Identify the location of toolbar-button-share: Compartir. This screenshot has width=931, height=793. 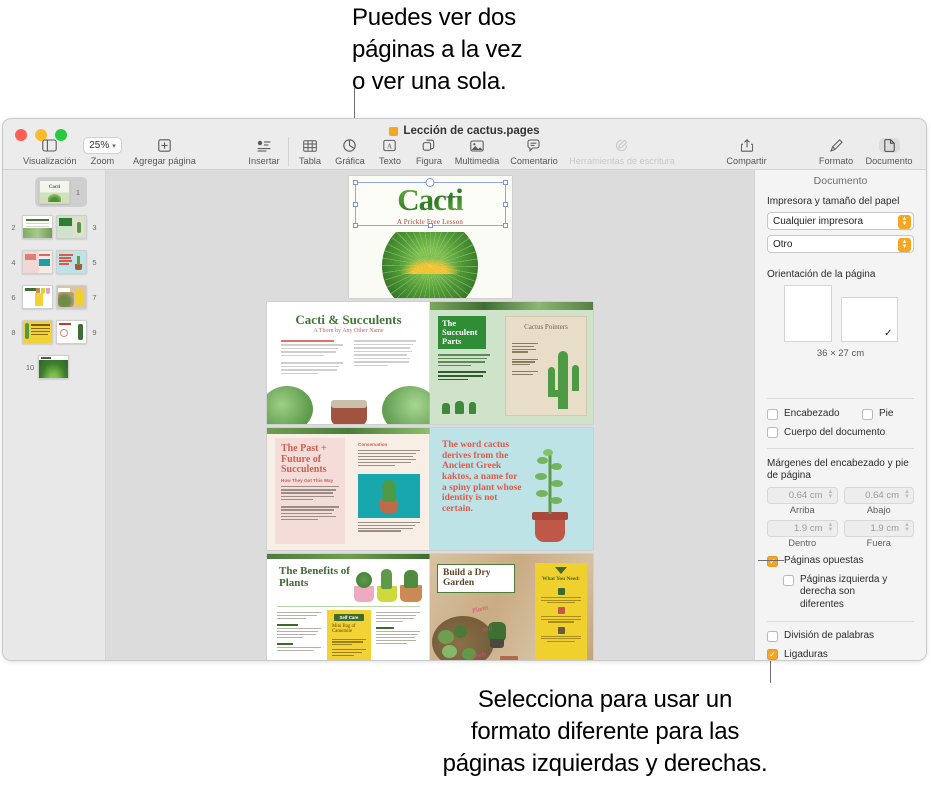
(747, 151).